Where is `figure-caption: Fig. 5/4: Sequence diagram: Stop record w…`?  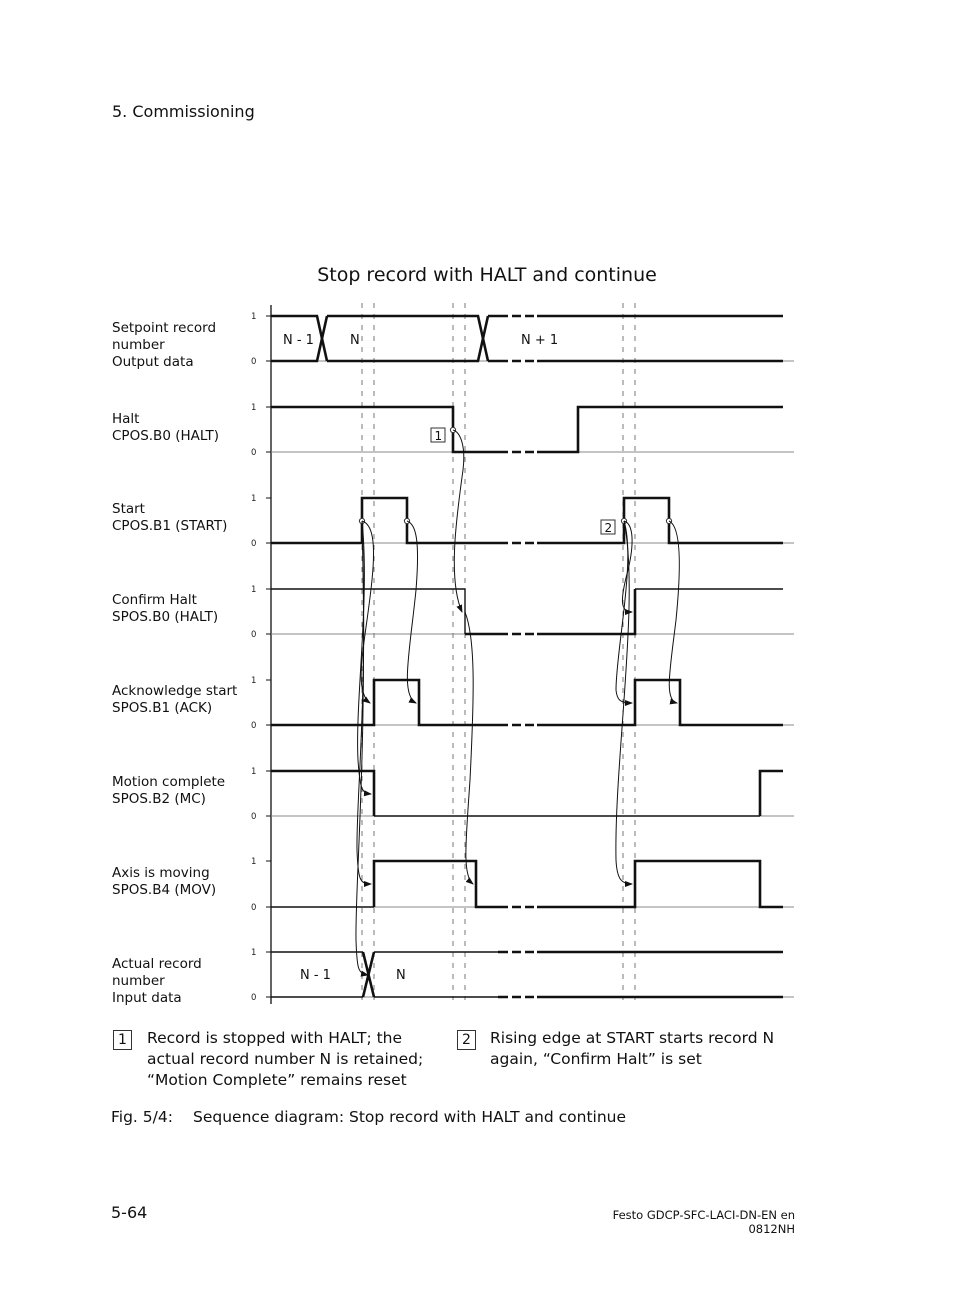 figure-caption: Fig. 5/4: Sequence diagram: Stop record w… is located at coordinates (368, 1117).